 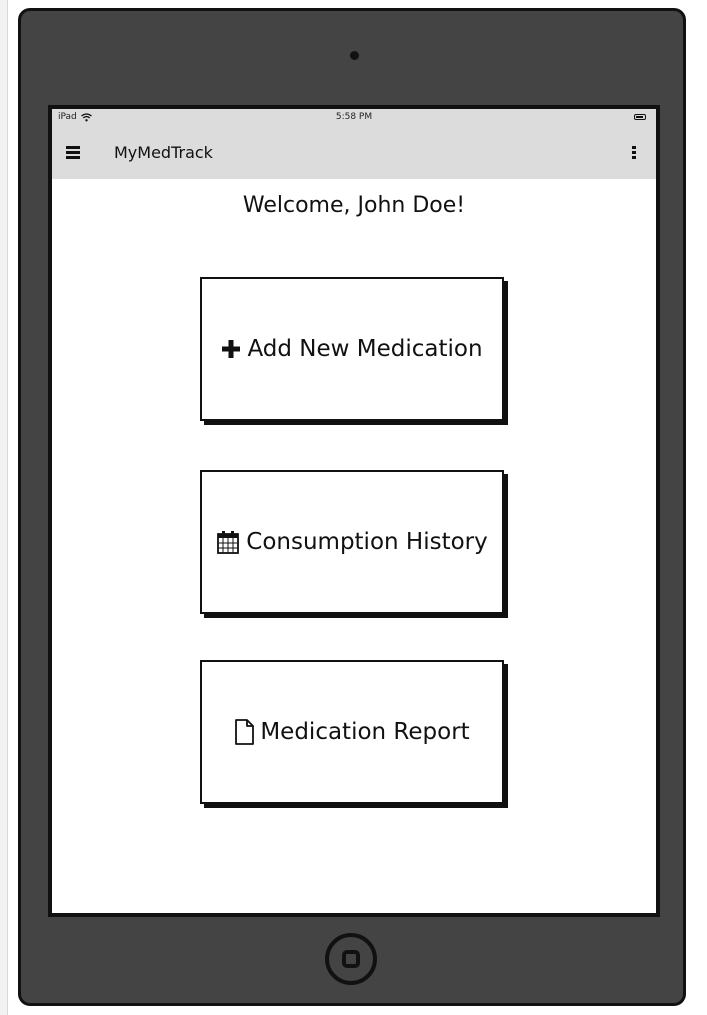 What do you see at coordinates (231, 349) in the screenshot?
I see `plus-icon` at bounding box center [231, 349].